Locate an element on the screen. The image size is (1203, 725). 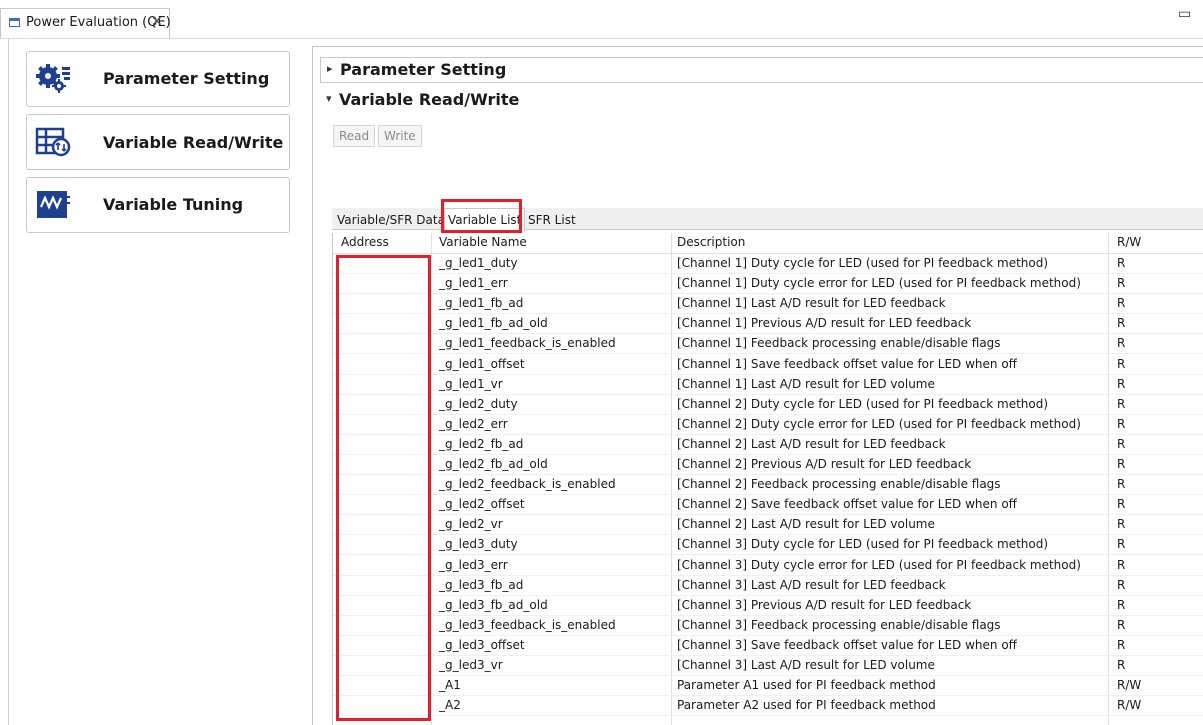
variable-name-cell: _g_led1_offset is located at coordinates (482, 363).